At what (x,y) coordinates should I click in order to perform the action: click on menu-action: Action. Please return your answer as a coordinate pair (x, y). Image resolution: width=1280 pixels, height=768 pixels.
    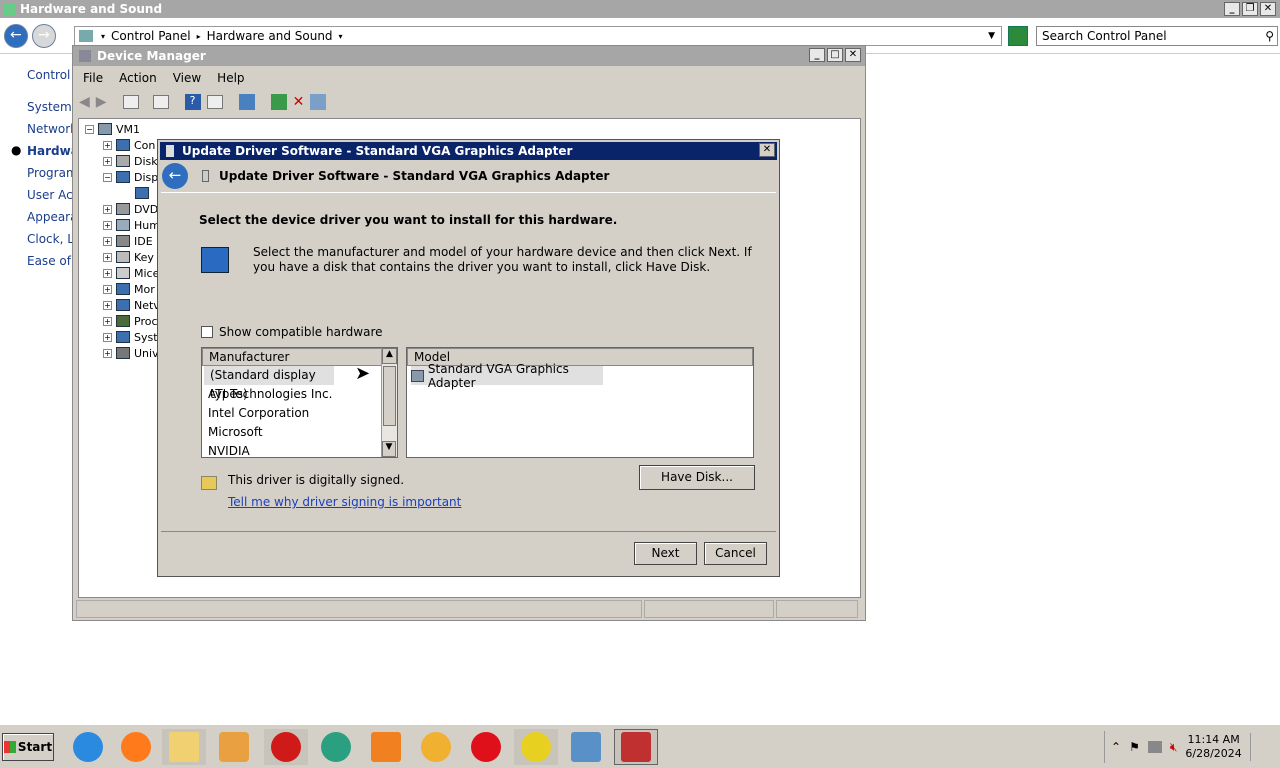
    Looking at the image, I should click on (138, 78).